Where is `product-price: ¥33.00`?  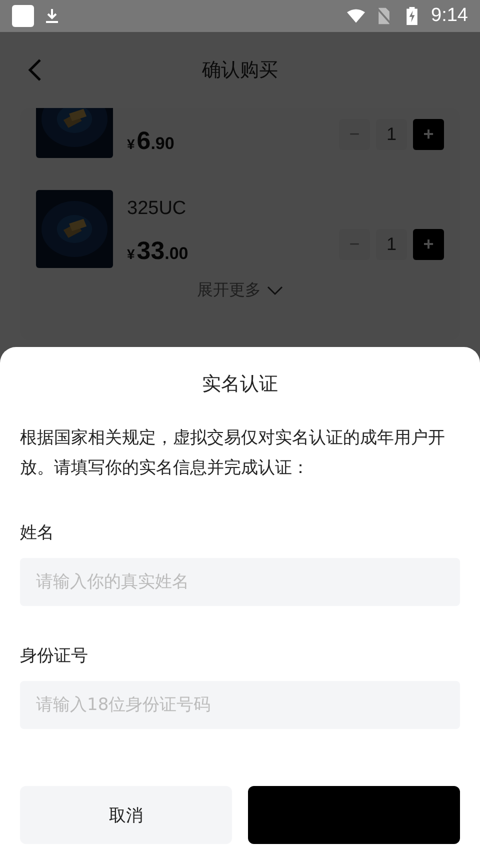
product-price: ¥33.00 is located at coordinates (157, 251).